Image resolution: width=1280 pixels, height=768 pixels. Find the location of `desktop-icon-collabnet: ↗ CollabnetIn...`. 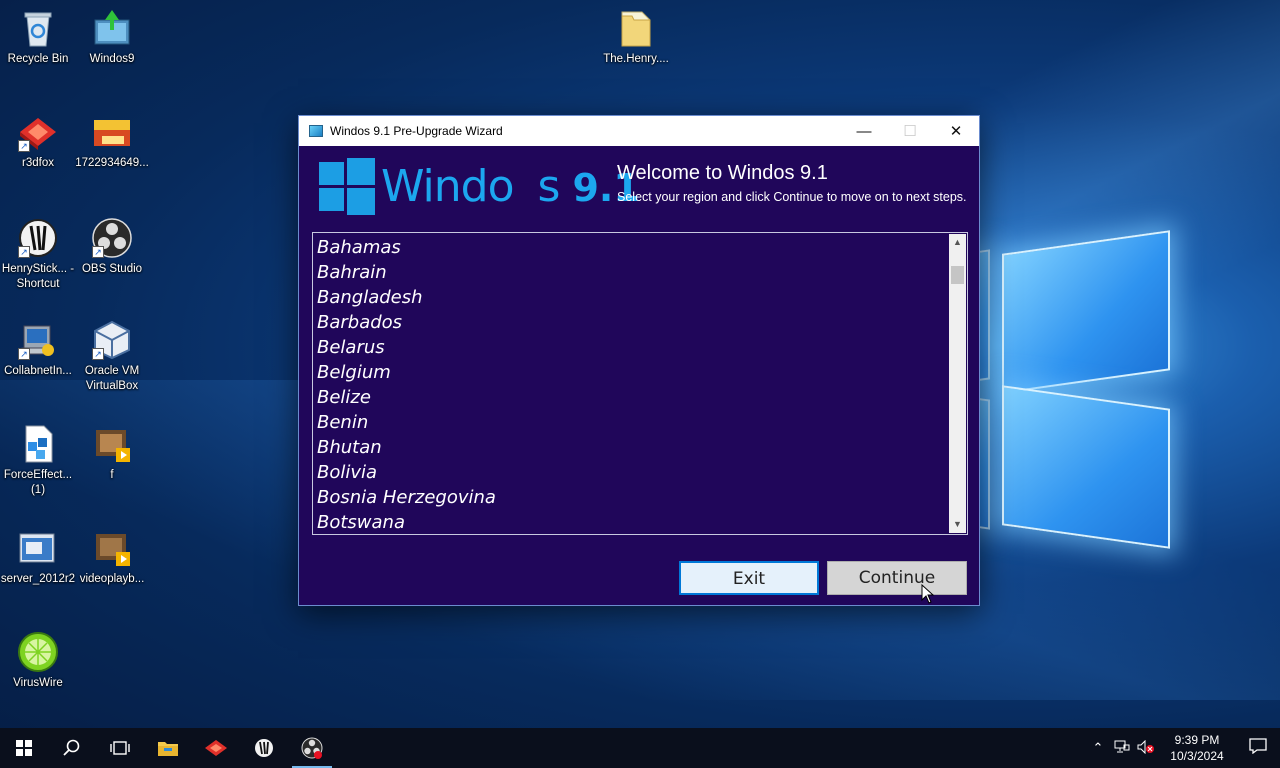

desktop-icon-collabnet: ↗ CollabnetIn... is located at coordinates (38, 349).